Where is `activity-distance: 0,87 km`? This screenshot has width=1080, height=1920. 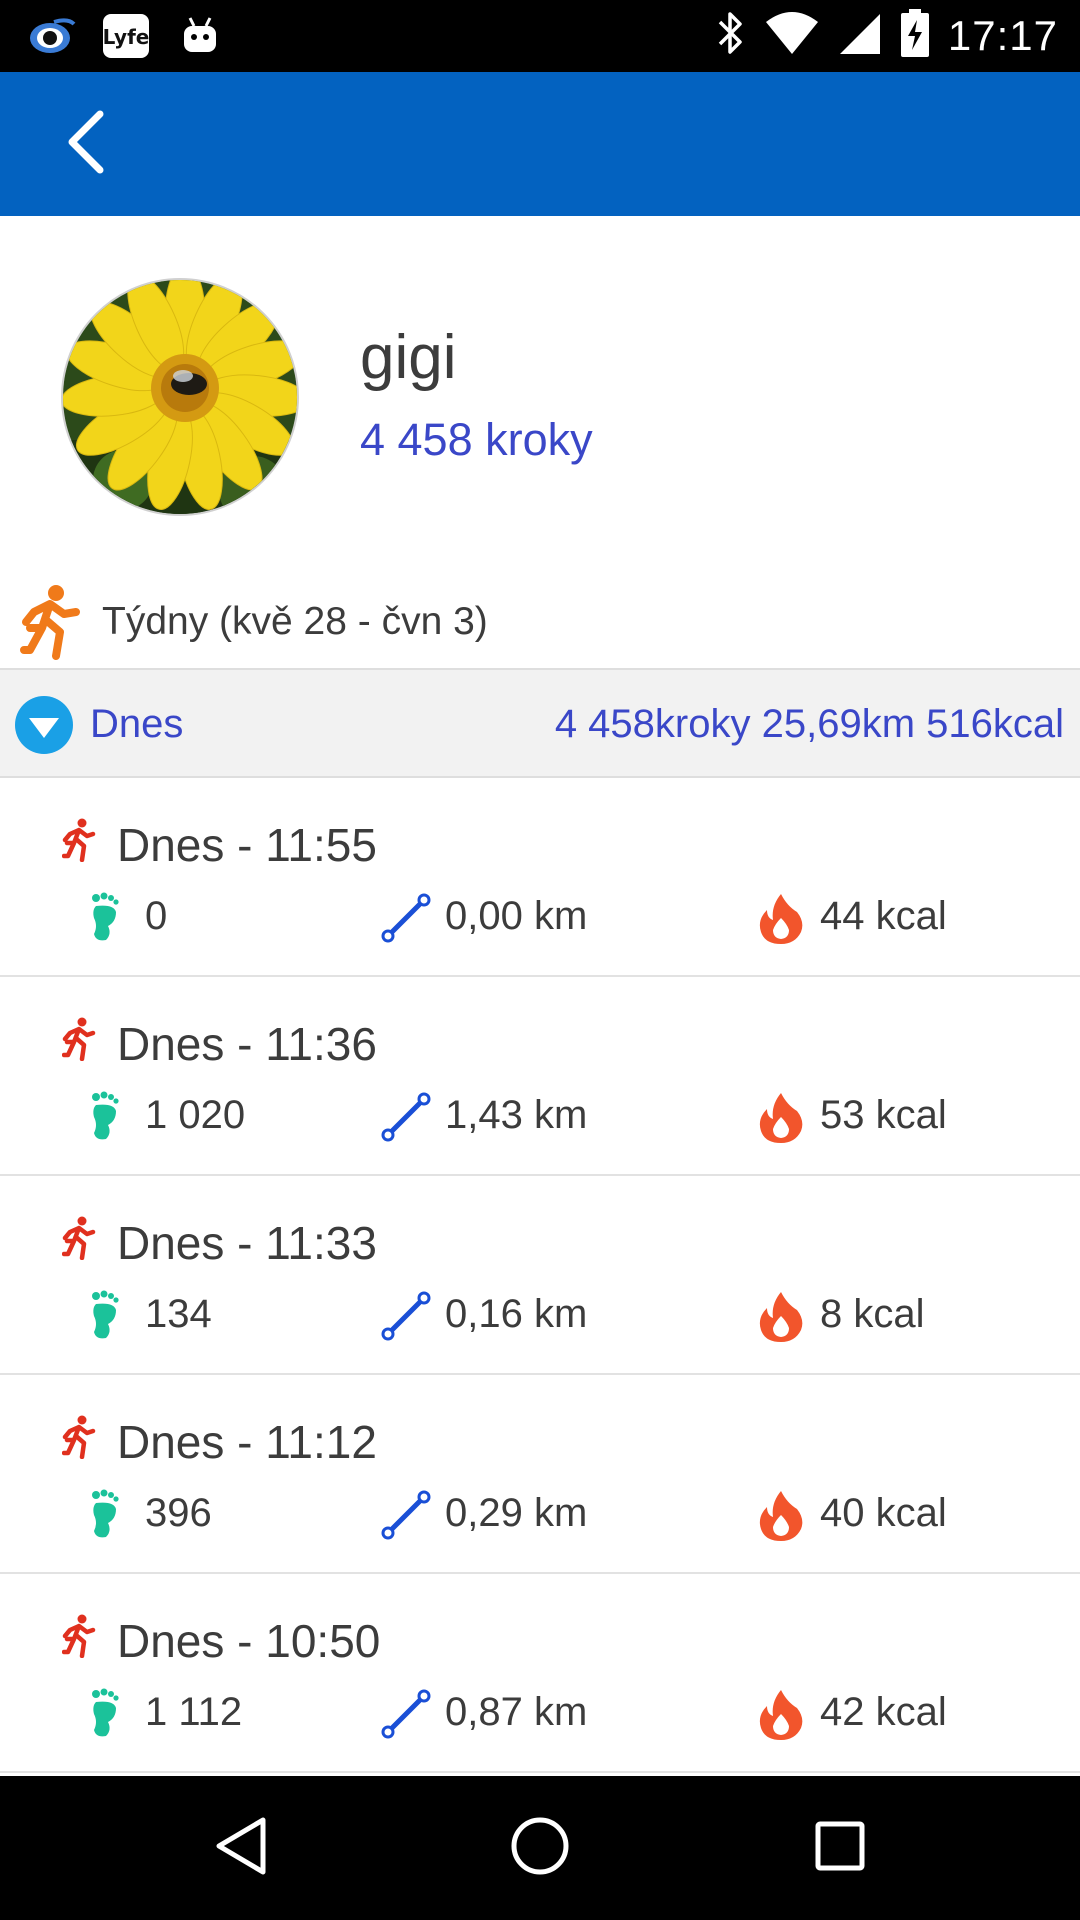 activity-distance: 0,87 km is located at coordinates (516, 1712).